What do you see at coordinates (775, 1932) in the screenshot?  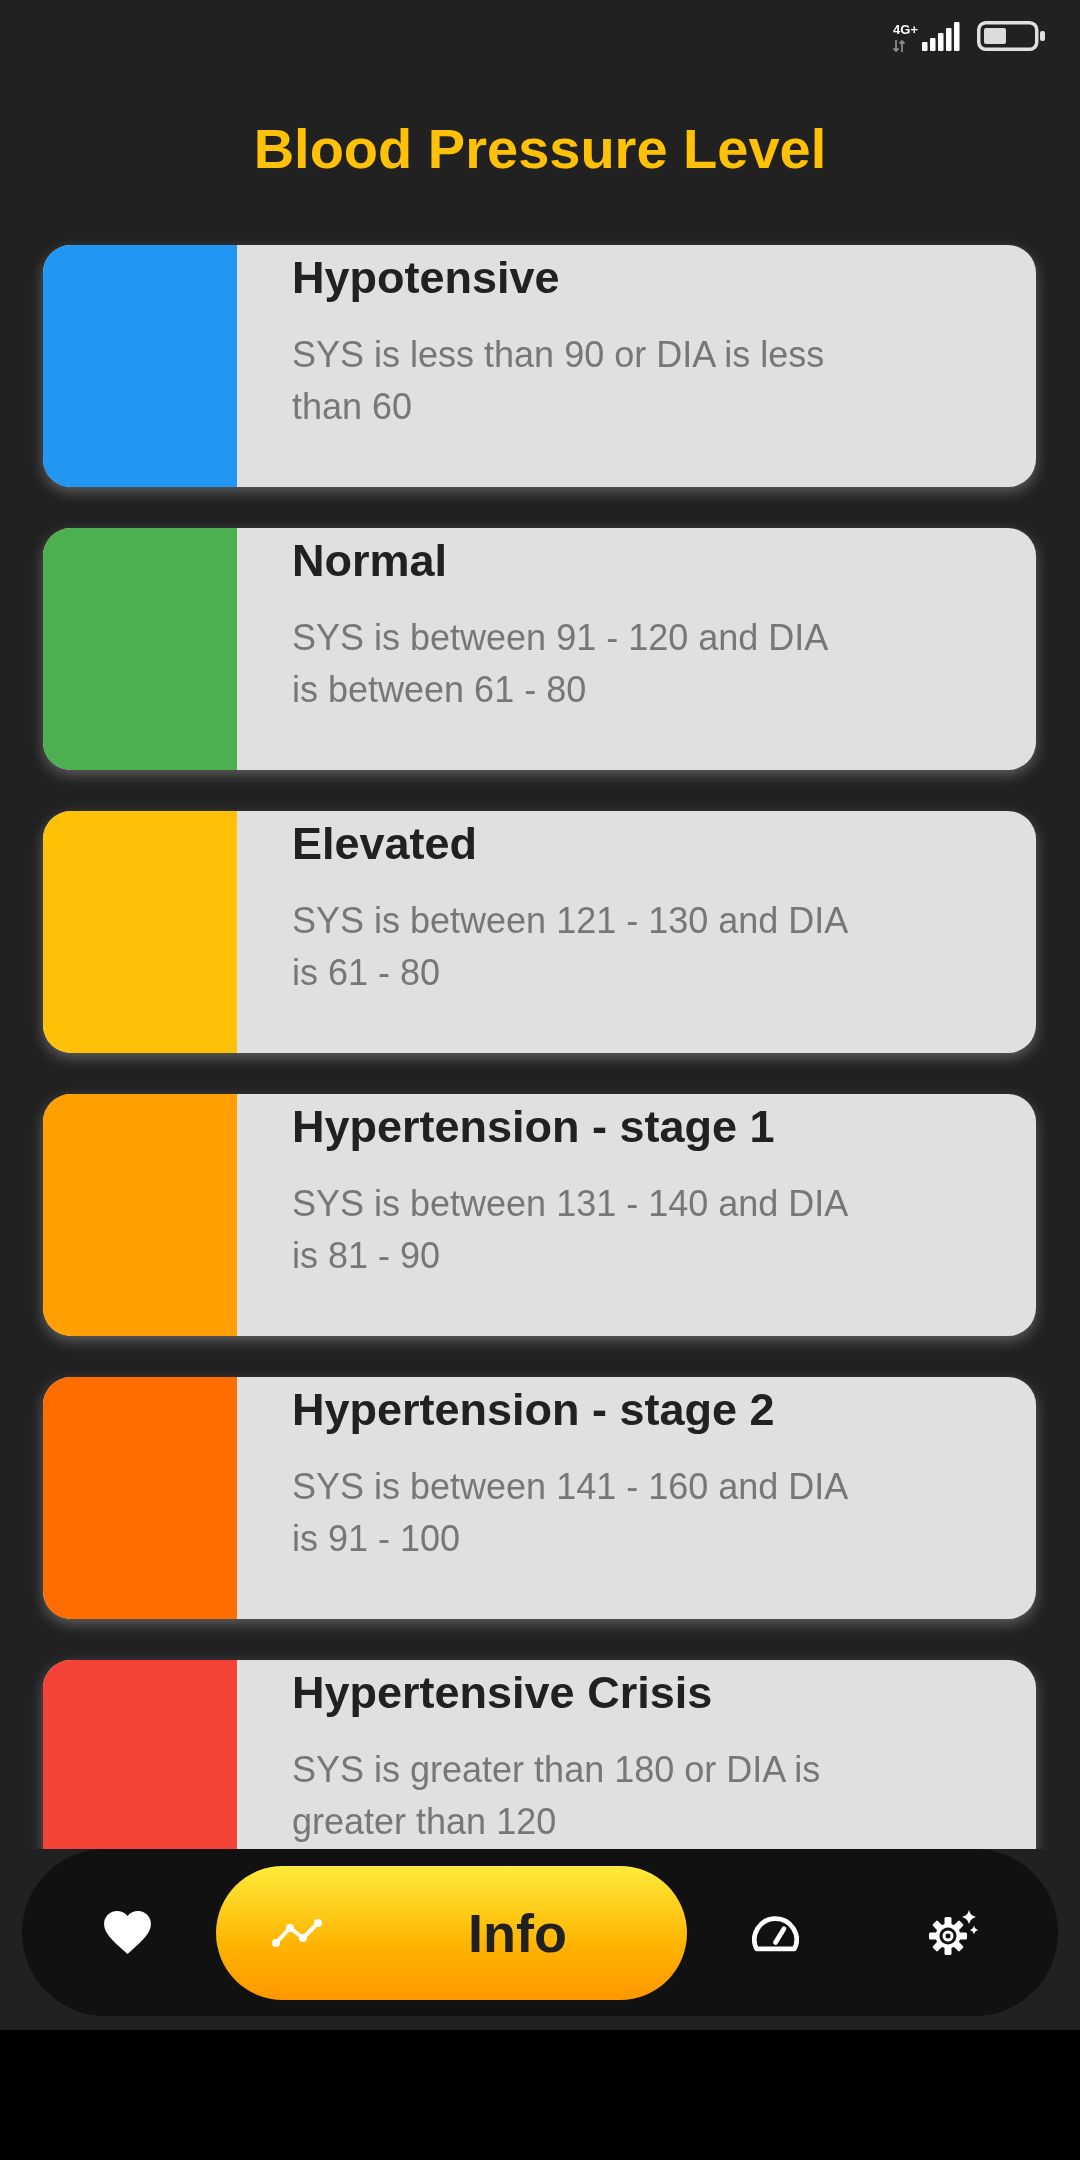 I see `gauge-icon` at bounding box center [775, 1932].